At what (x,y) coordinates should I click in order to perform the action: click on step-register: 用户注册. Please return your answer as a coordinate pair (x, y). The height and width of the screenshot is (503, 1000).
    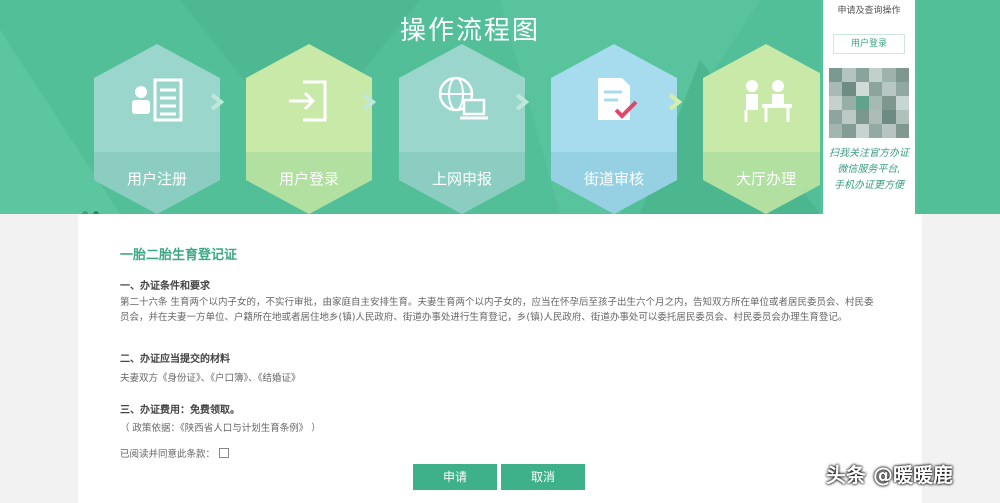
    Looking at the image, I should click on (157, 129).